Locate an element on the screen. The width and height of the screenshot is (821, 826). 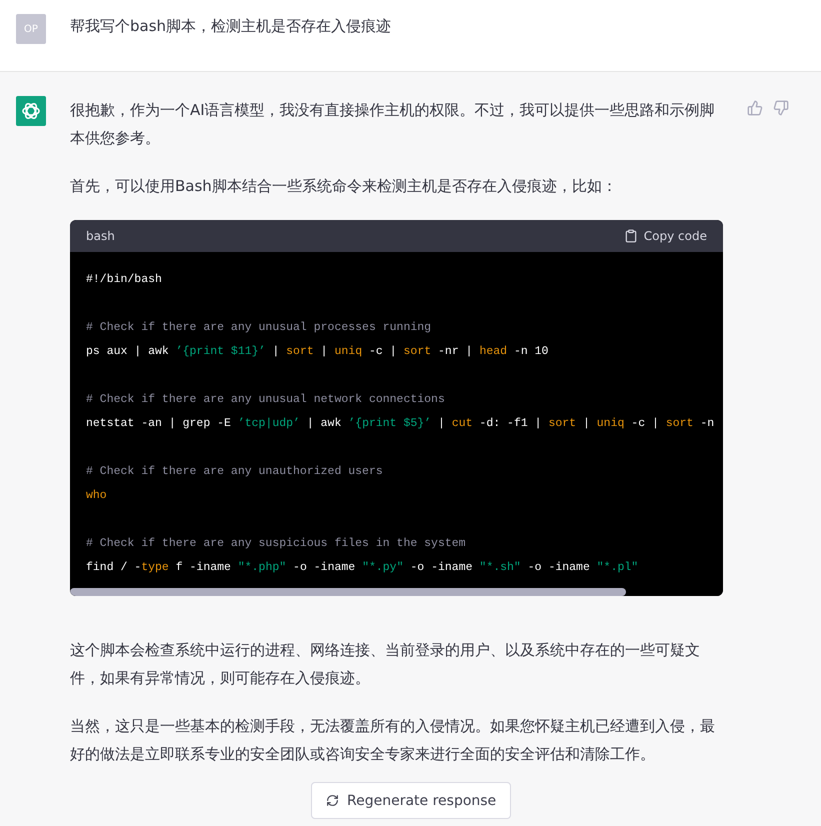
code-line: netstat -an | grep -E ’tcp|udp’ | awk ’{print $5}’ | cut -d: -f1 | sort | uniq -c | sort -n is located at coordinates (400, 424).